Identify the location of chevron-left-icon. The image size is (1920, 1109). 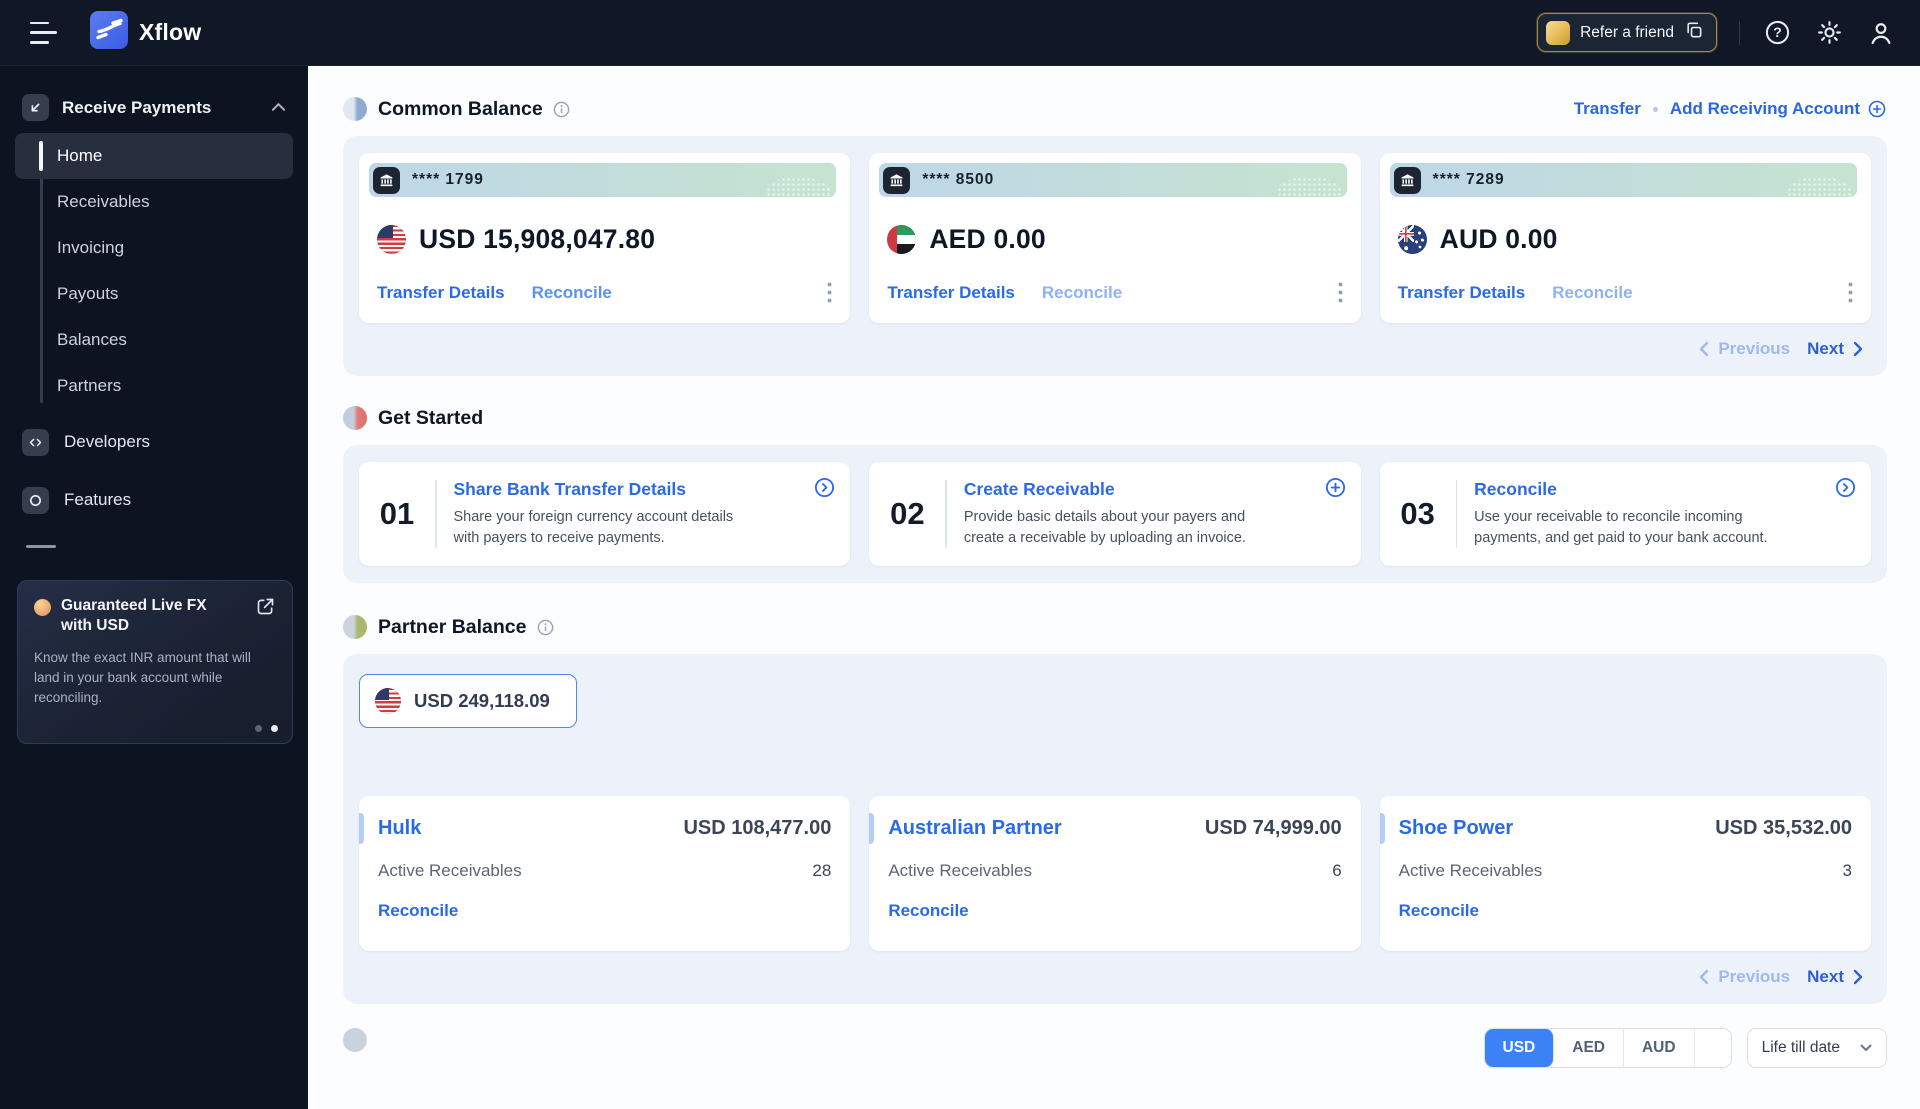
(1704, 977).